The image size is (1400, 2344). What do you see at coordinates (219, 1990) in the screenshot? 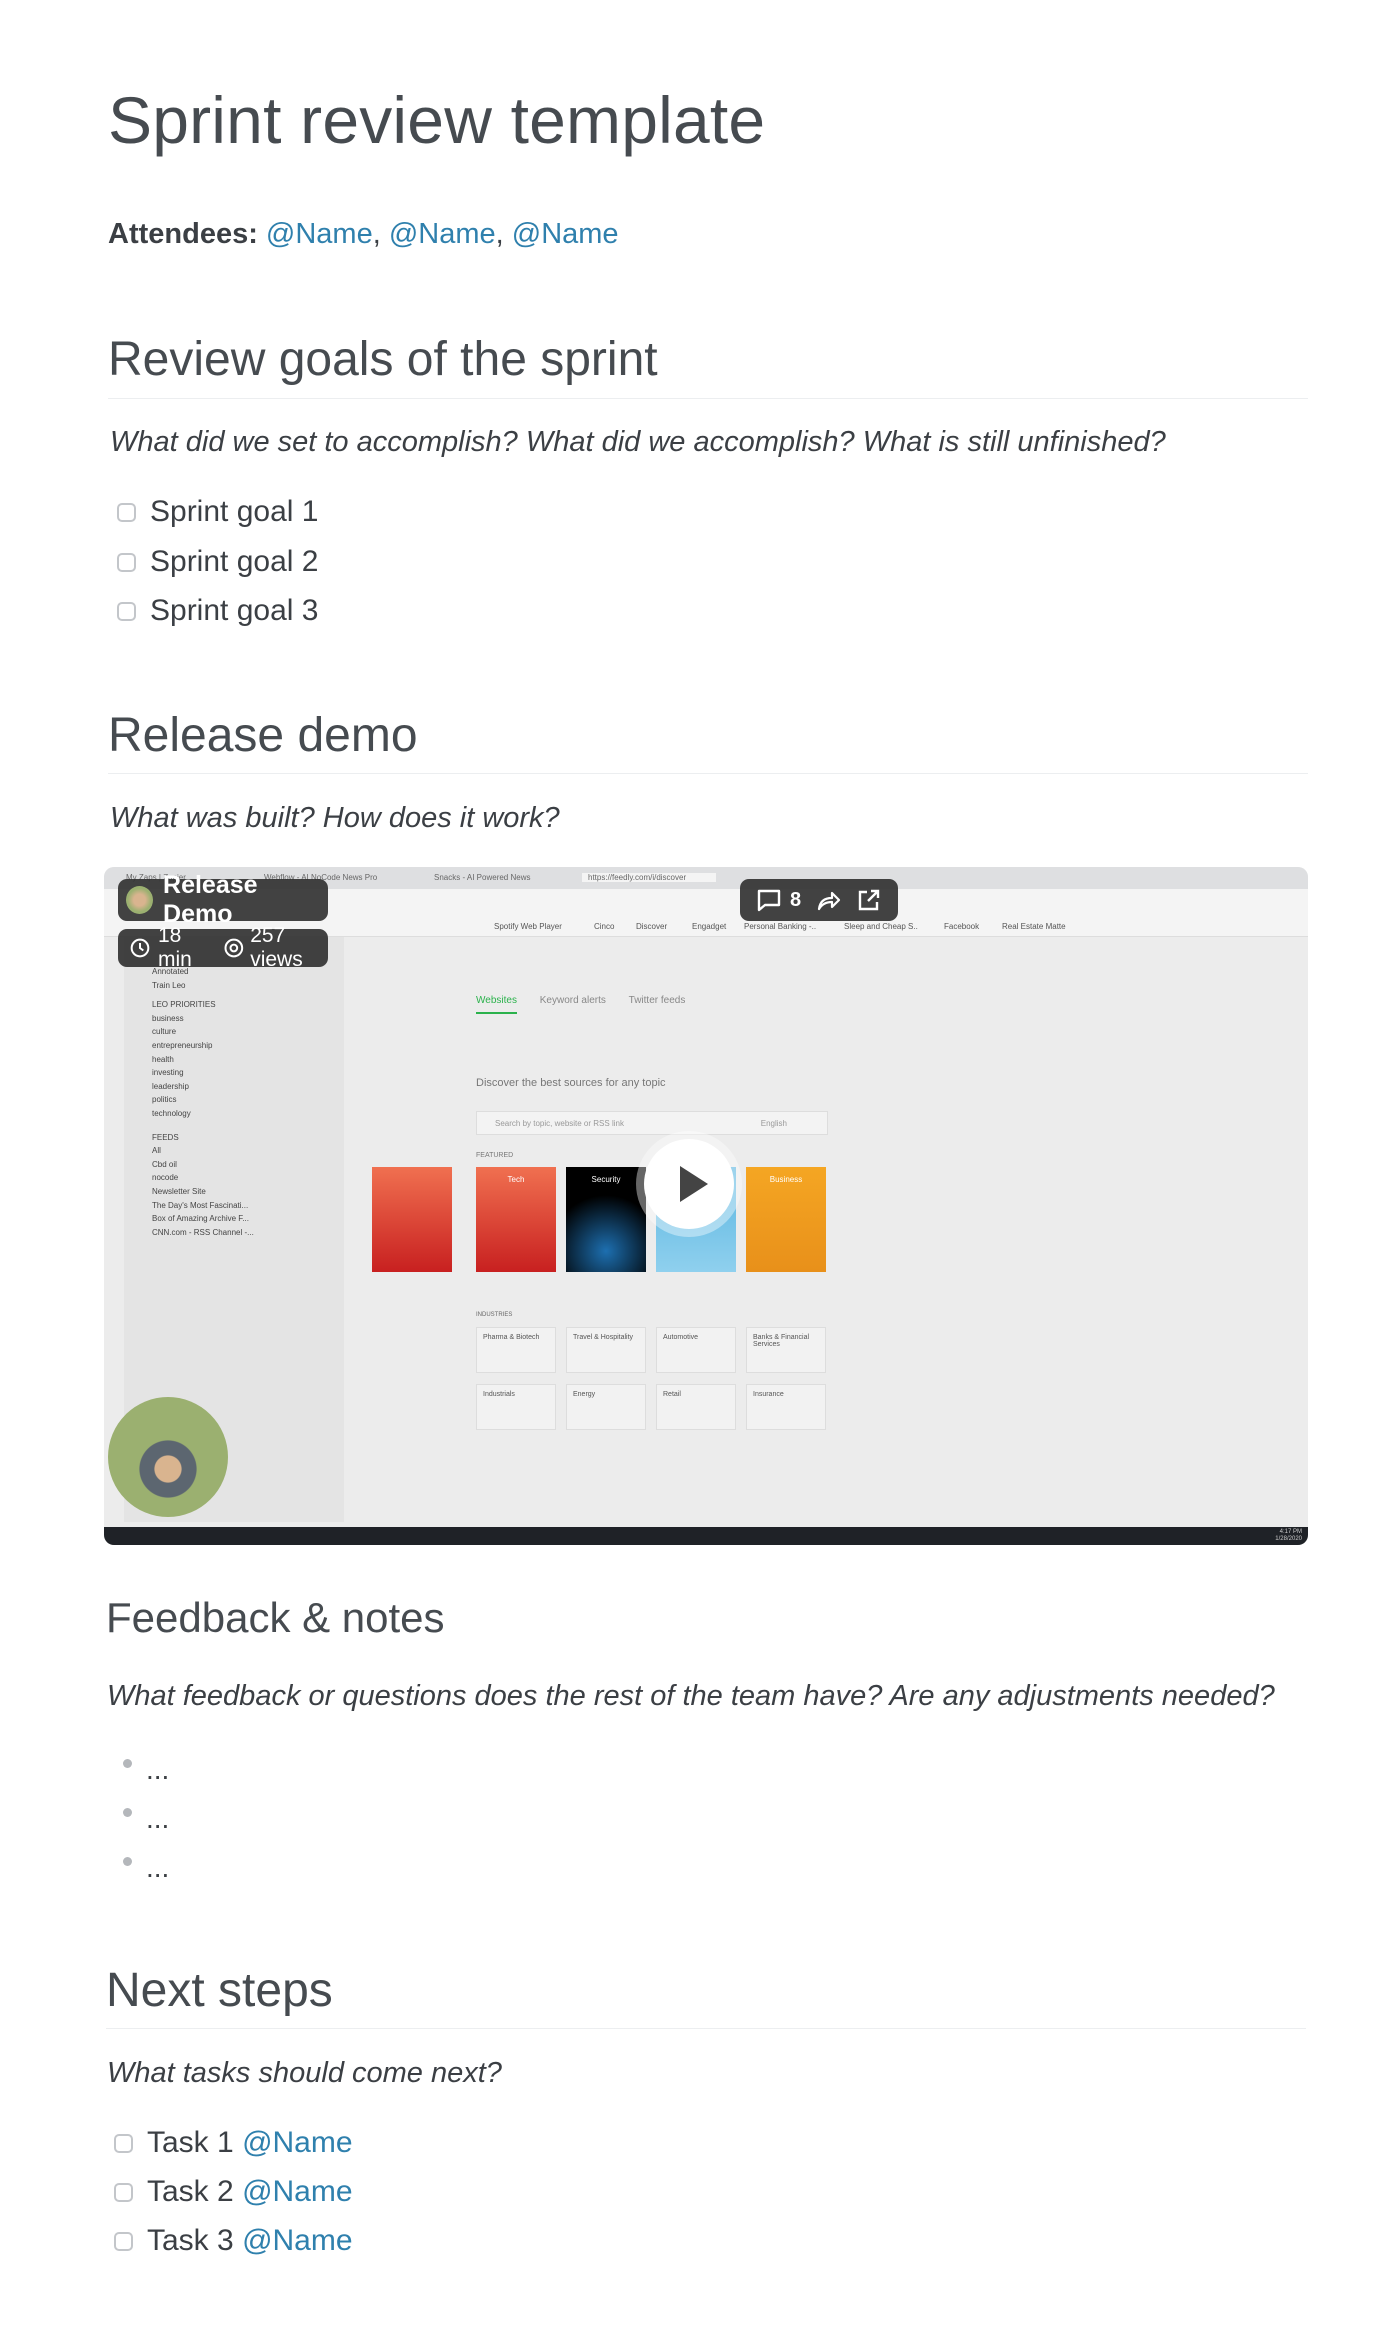
I see `section-heading-next: Next steps` at bounding box center [219, 1990].